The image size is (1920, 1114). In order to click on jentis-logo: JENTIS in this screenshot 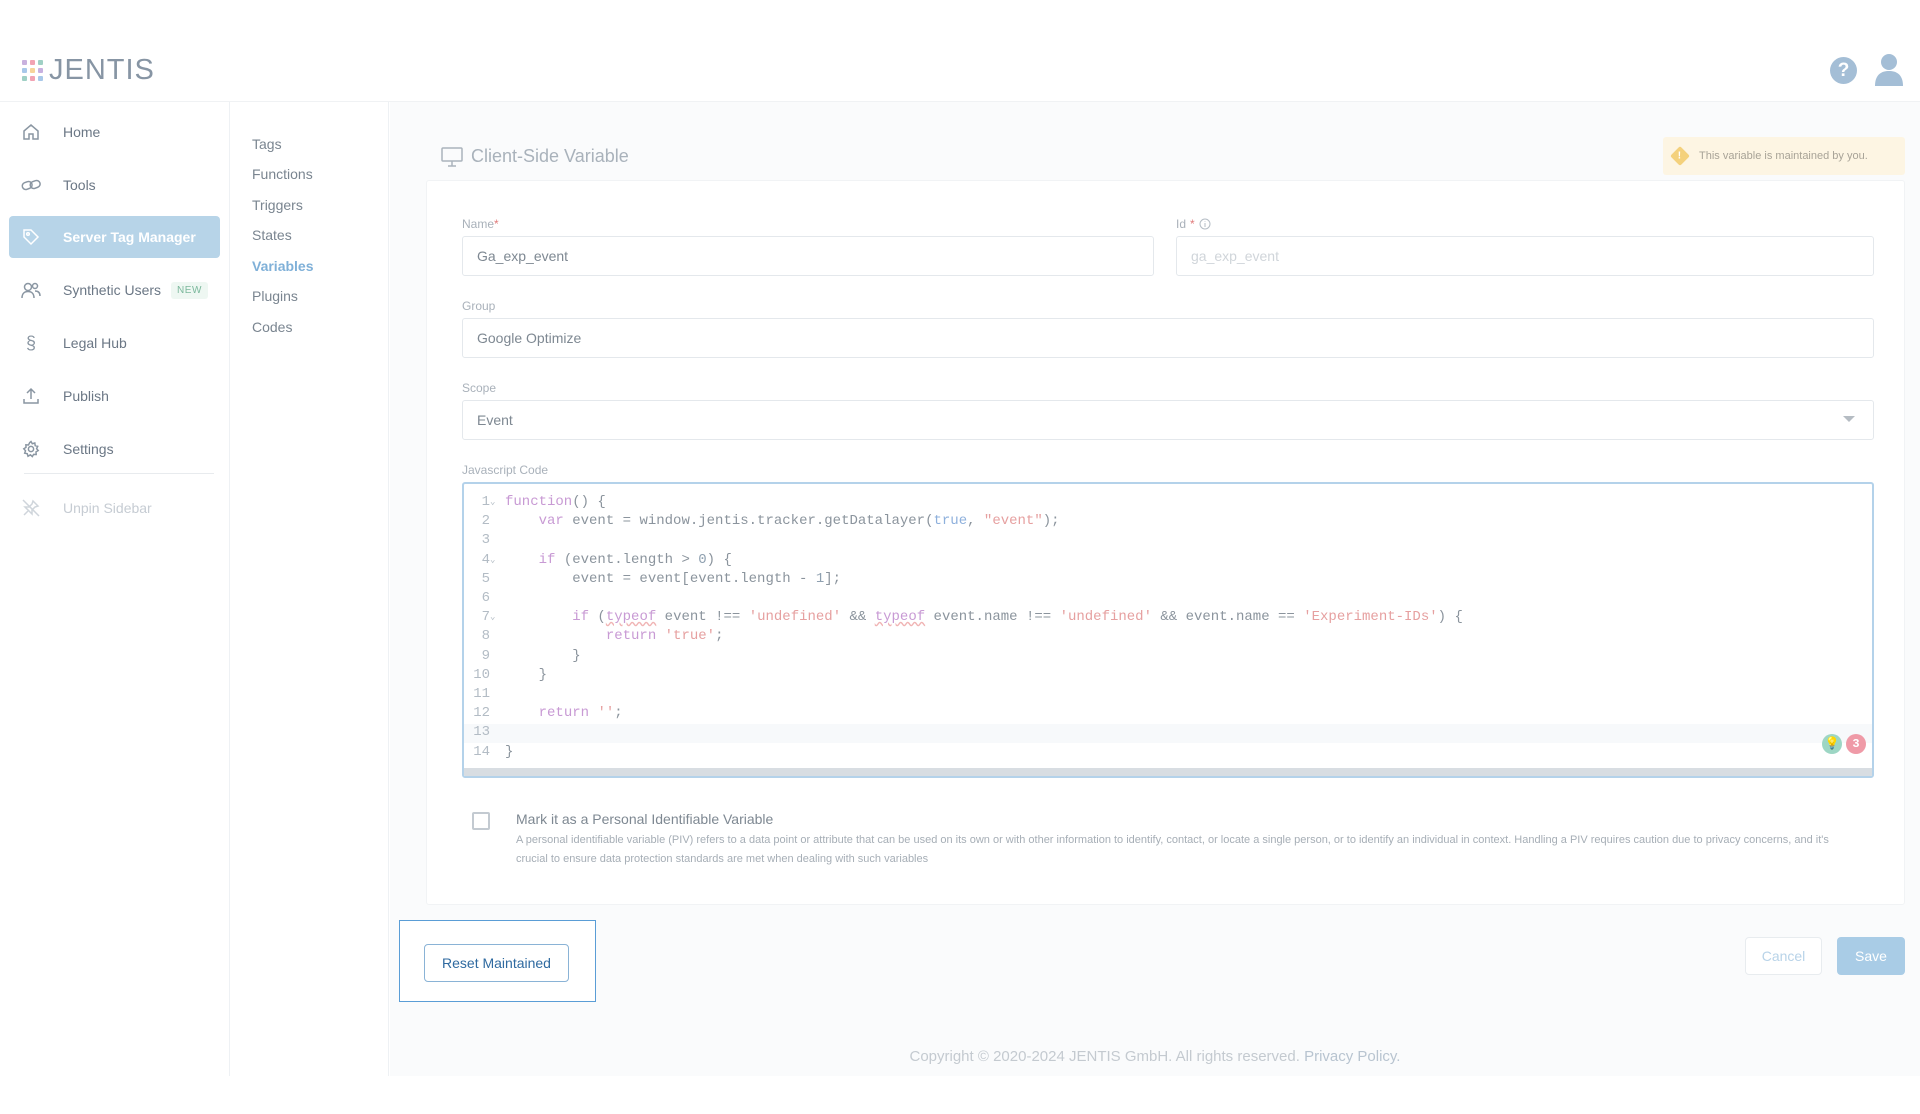, I will do `click(88, 70)`.